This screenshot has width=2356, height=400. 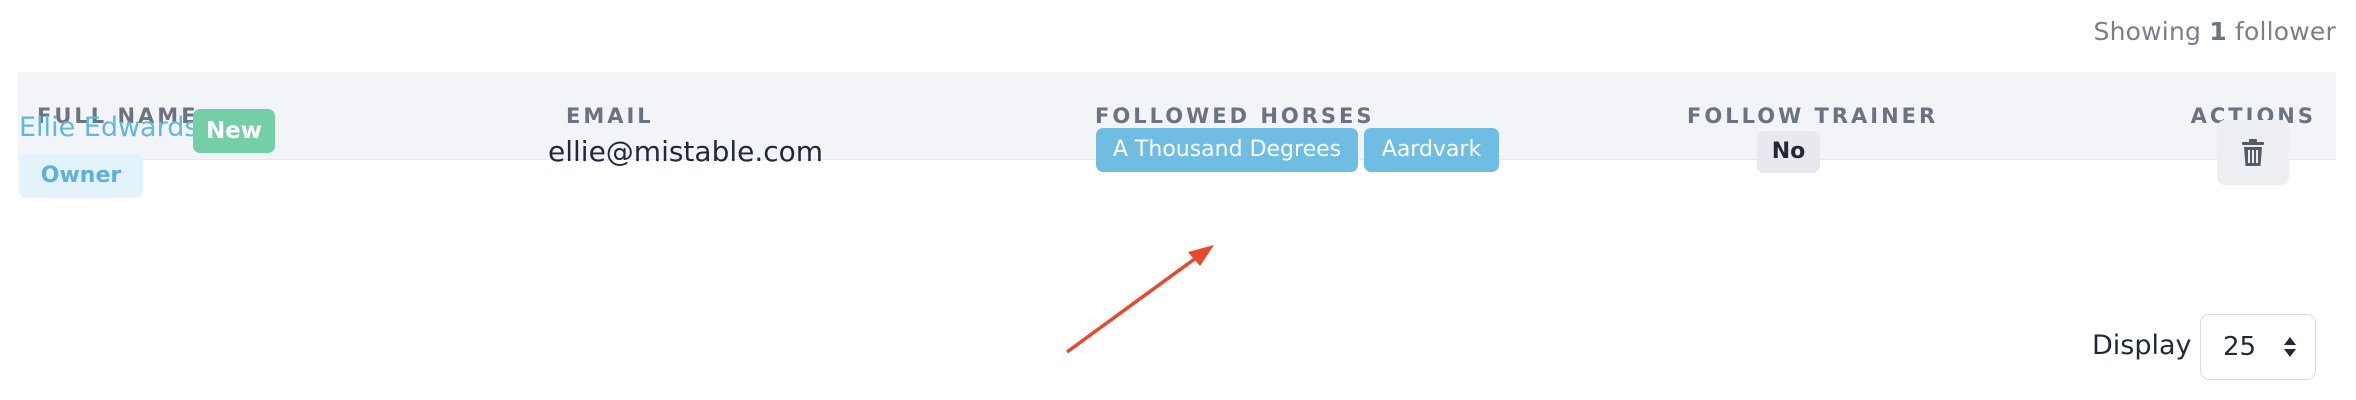 I want to click on annotation-arrow, so click(x=1139, y=299).